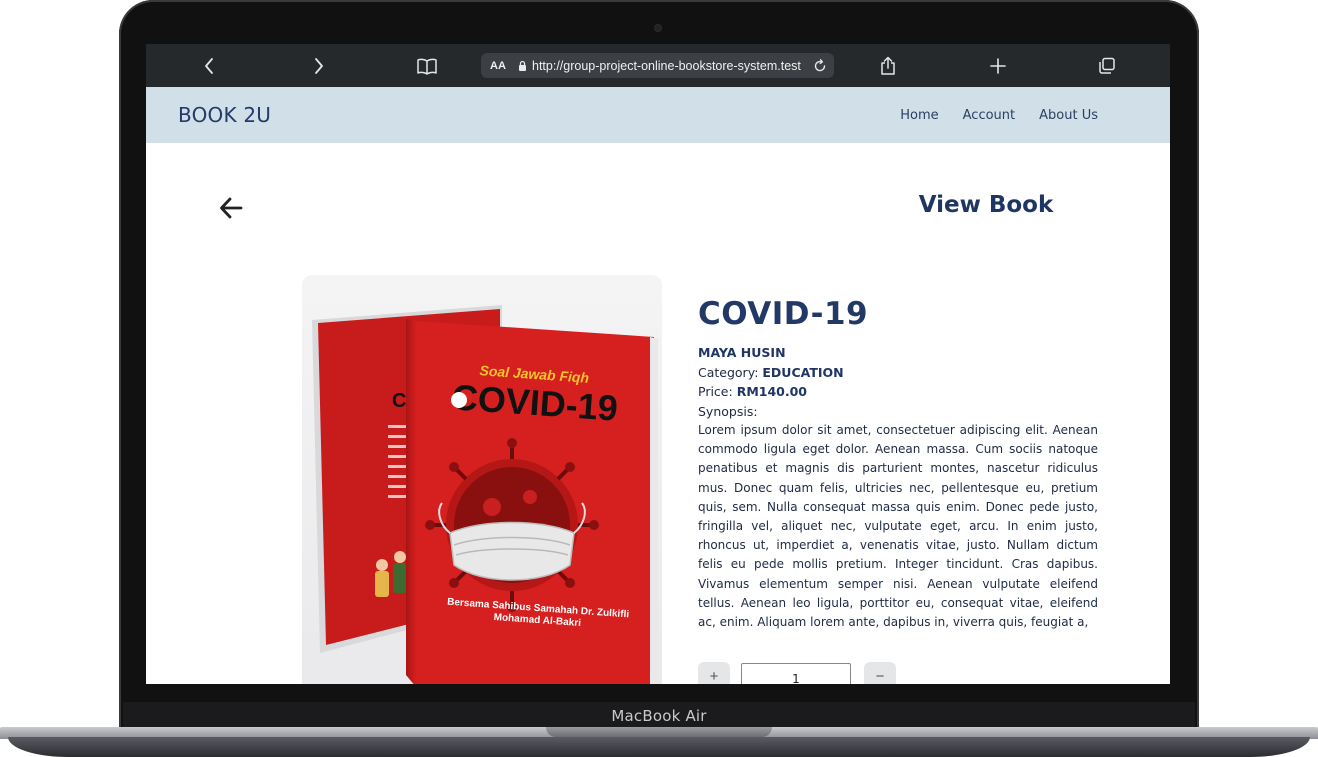 The height and width of the screenshot is (757, 1318). Describe the element at coordinates (427, 65) in the screenshot. I see `bookmarks-icon` at that location.